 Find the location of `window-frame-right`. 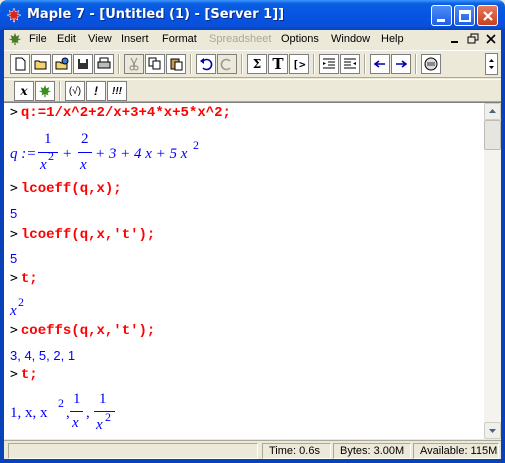

window-frame-right is located at coordinates (503, 246).